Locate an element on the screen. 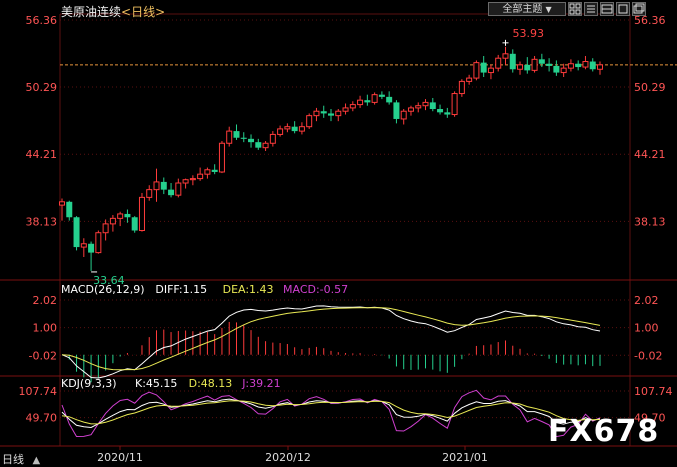  date-tick-label: 2021/01 is located at coordinates (465, 457).